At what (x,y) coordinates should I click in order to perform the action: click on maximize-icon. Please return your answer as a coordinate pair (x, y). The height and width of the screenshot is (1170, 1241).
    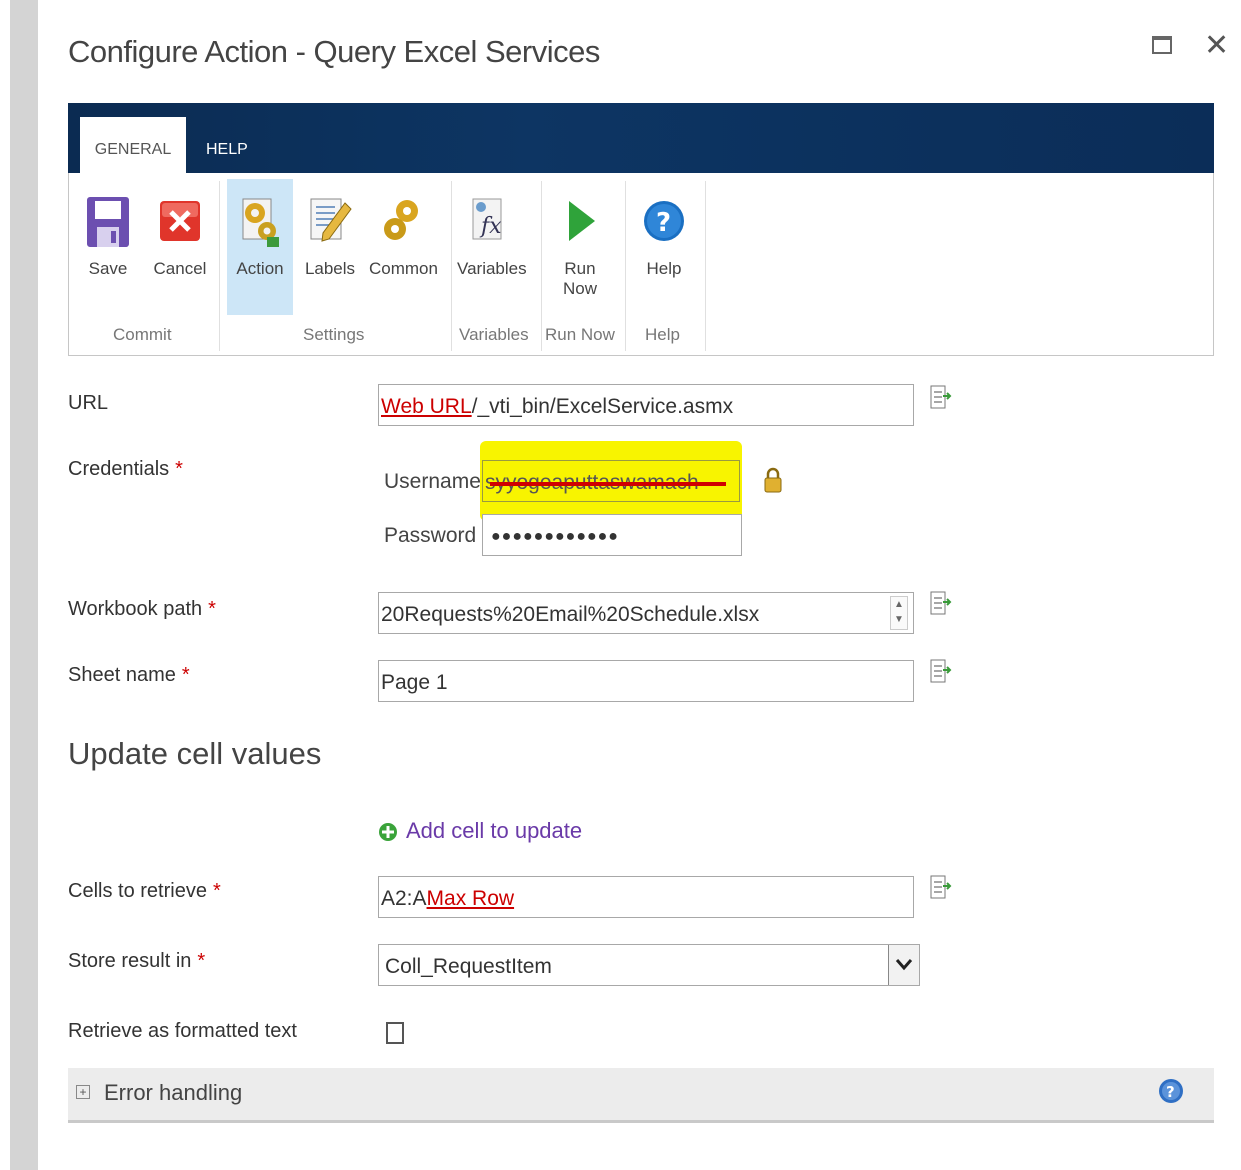
    Looking at the image, I should click on (1162, 45).